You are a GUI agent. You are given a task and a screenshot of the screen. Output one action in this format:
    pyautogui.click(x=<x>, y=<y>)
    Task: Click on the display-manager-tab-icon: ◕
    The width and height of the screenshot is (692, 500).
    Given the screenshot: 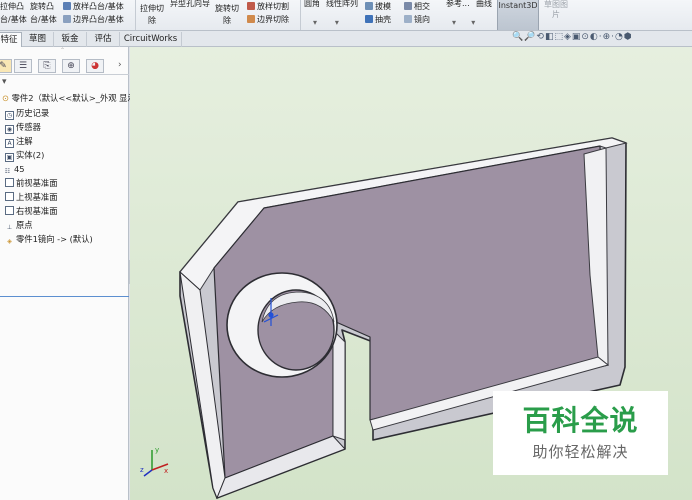 What is the action you would take?
    pyautogui.click(x=95, y=66)
    